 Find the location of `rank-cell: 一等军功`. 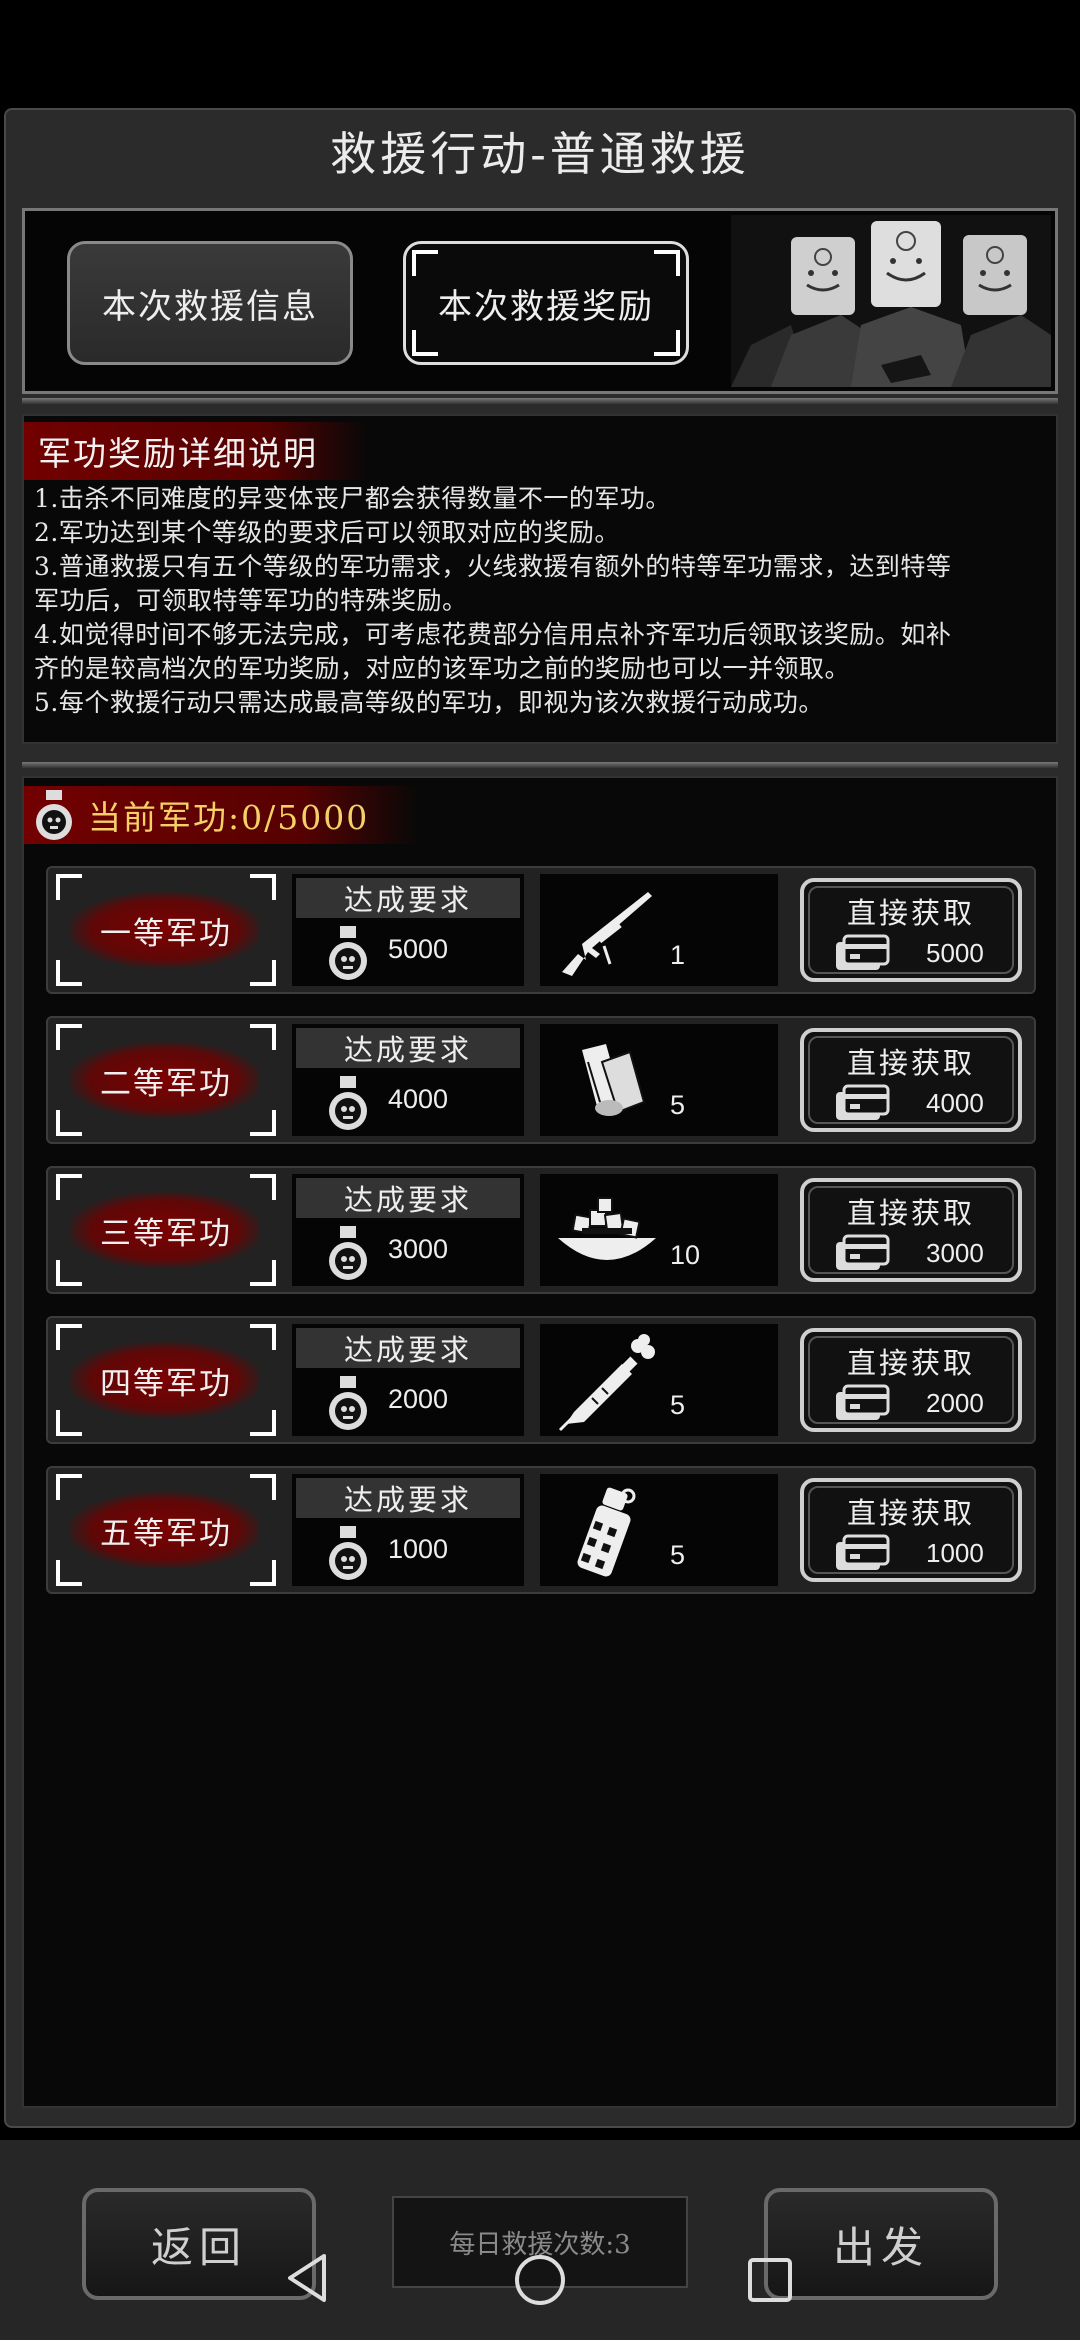

rank-cell: 一等军功 is located at coordinates (166, 930).